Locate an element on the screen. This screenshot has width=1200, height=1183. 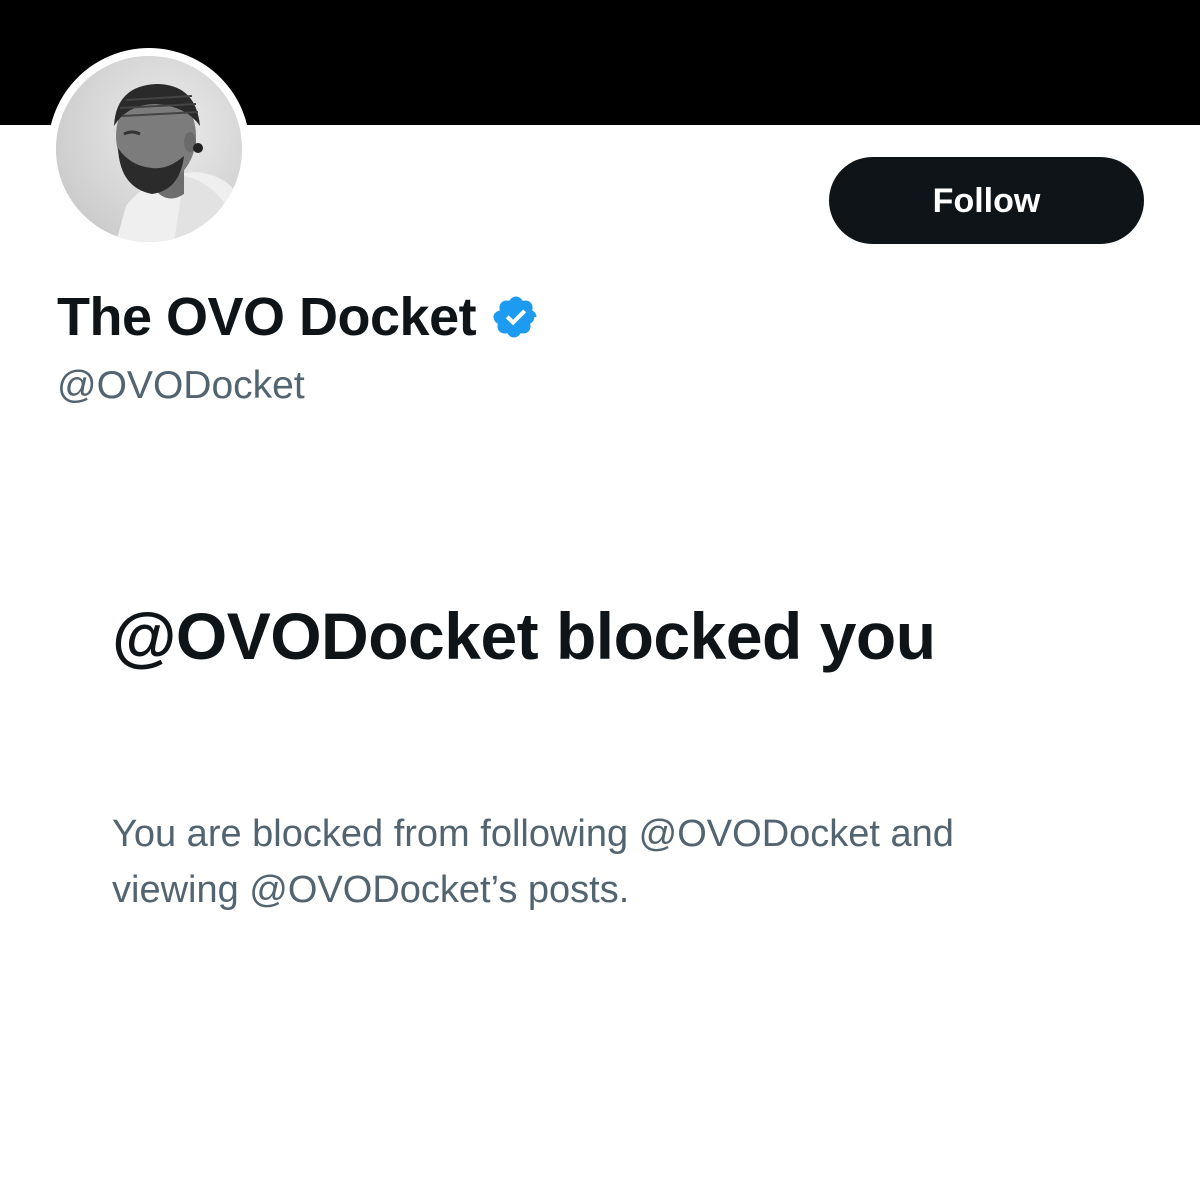
avatar-ring is located at coordinates (149, 149).